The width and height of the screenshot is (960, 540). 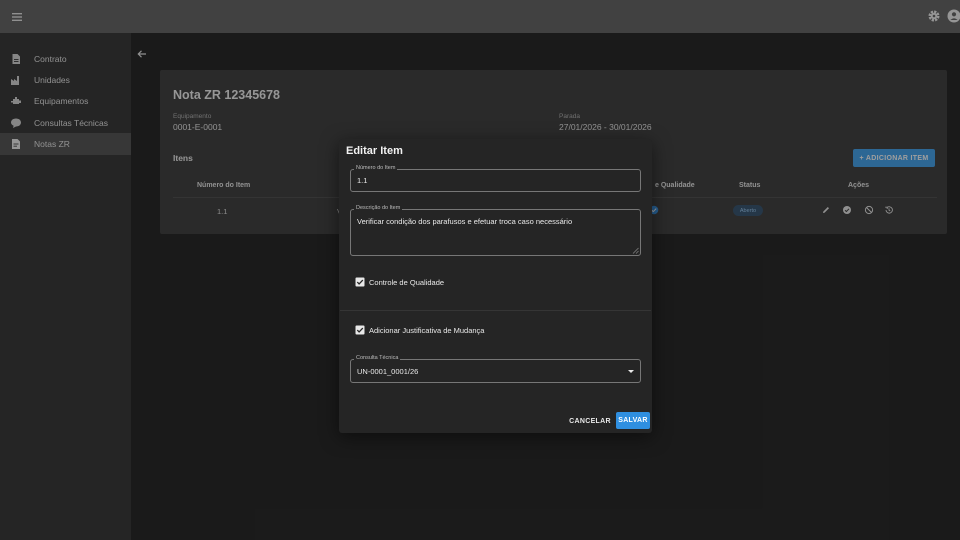 What do you see at coordinates (633, 420) in the screenshot?
I see `save-button: SALVAR` at bounding box center [633, 420].